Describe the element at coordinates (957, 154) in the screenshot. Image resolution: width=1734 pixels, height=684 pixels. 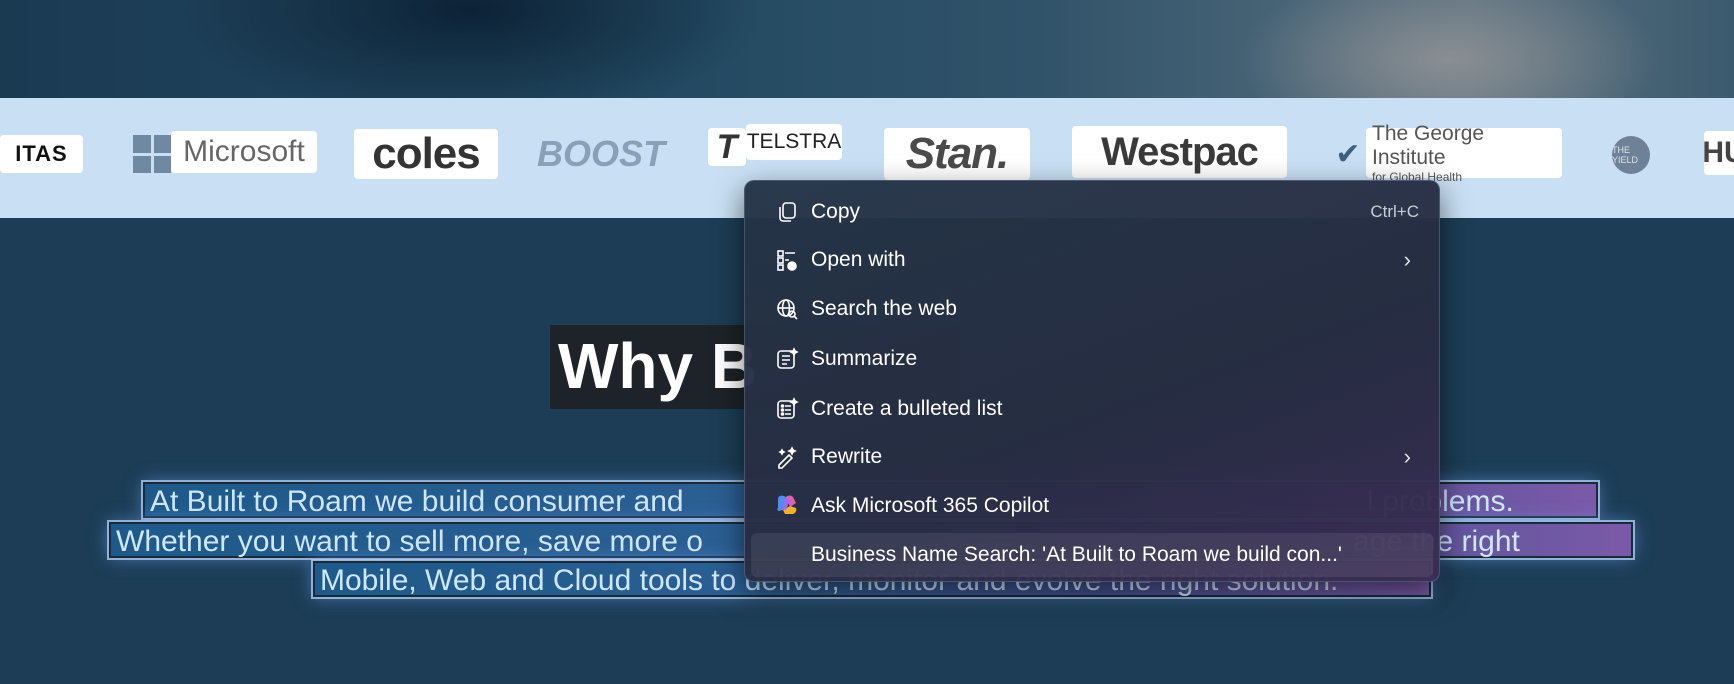
I see `stan-logo: Stan.` at that location.